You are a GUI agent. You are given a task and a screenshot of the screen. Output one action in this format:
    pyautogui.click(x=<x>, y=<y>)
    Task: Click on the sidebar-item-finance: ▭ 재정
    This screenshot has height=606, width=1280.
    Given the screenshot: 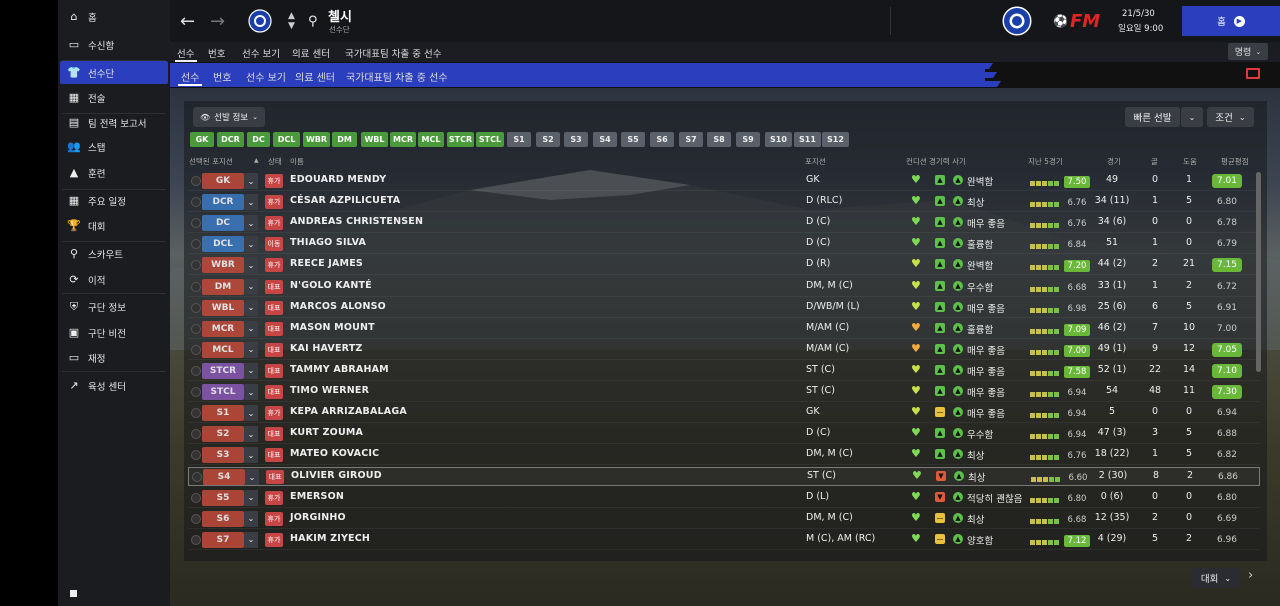 What is the action you would take?
    pyautogui.click(x=114, y=357)
    